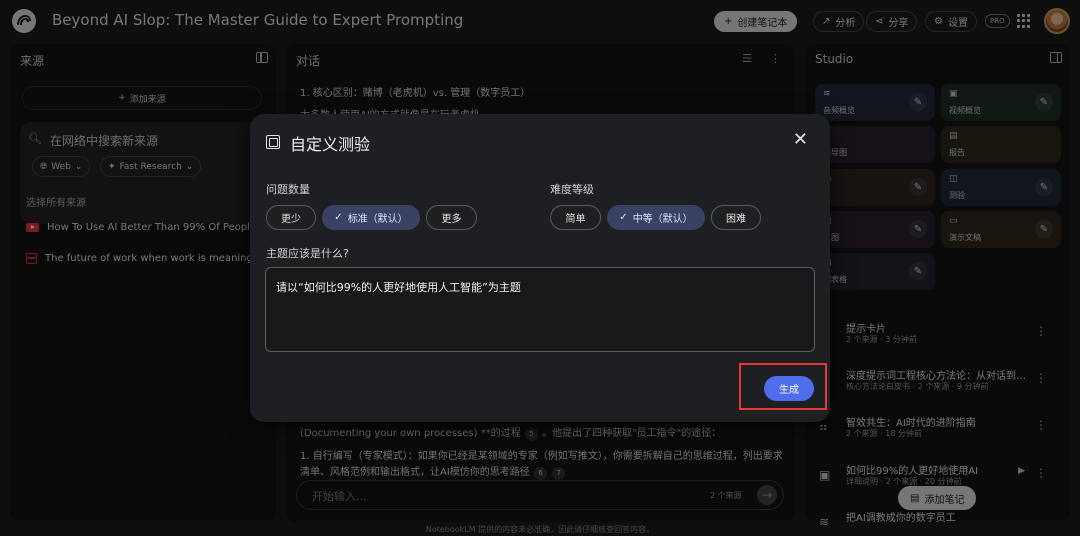 The width and height of the screenshot is (1080, 536). Describe the element at coordinates (656, 217) in the screenshot. I see `difficulty-medium-option: ✓ 中等（默认）` at that location.